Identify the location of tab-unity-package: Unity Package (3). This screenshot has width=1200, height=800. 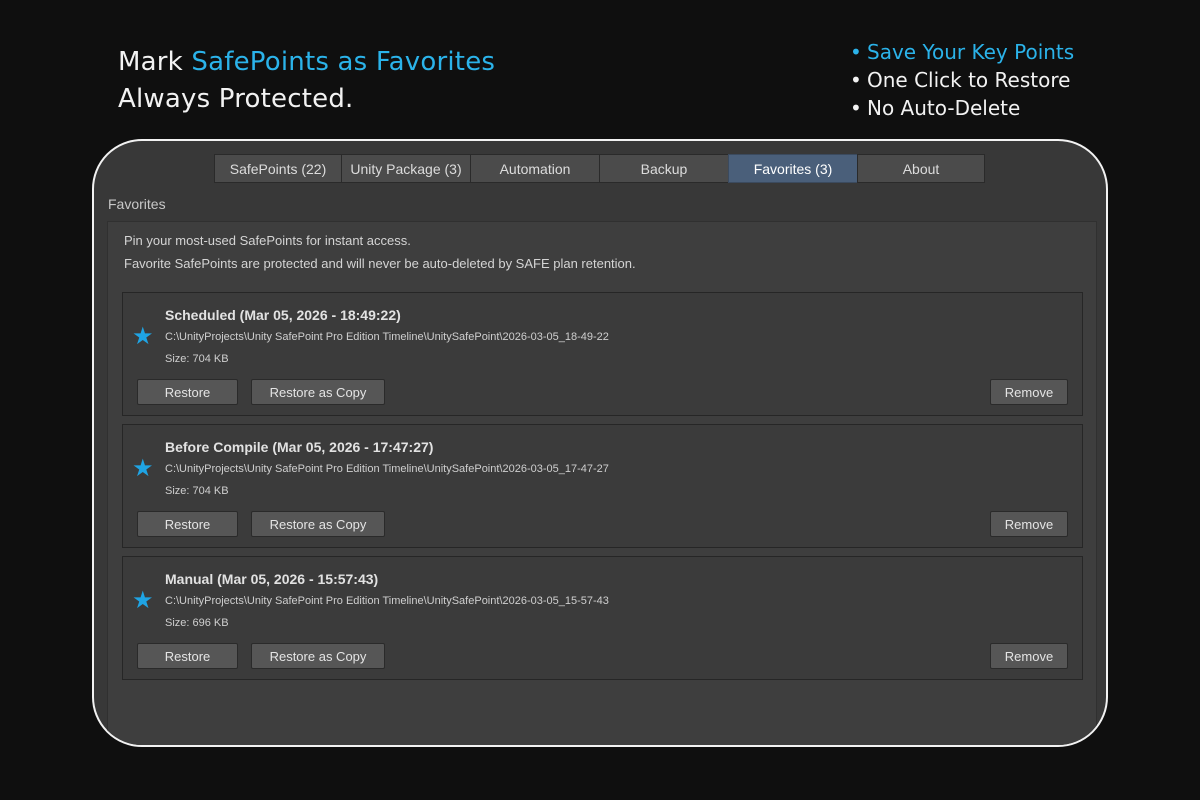
(405, 168).